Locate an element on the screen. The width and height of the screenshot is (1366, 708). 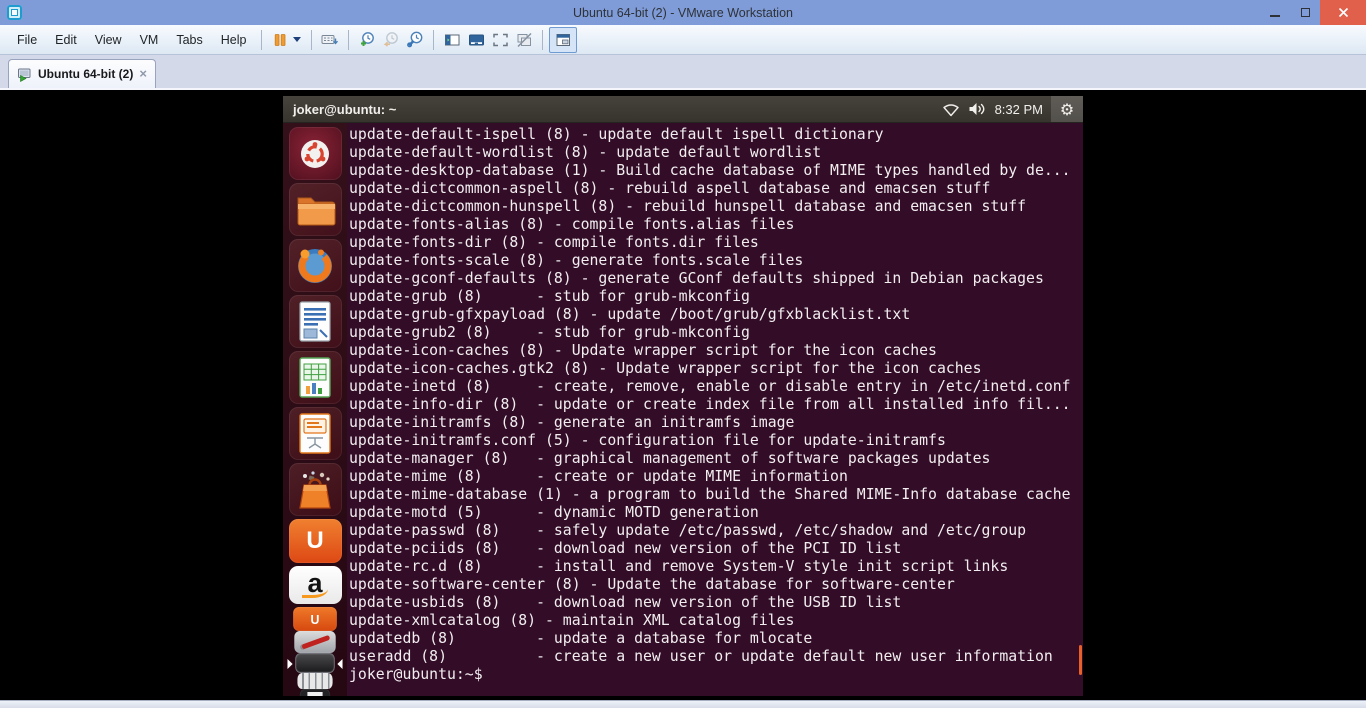
launcher-item-libreoffice-writer is located at coordinates (315, 321).